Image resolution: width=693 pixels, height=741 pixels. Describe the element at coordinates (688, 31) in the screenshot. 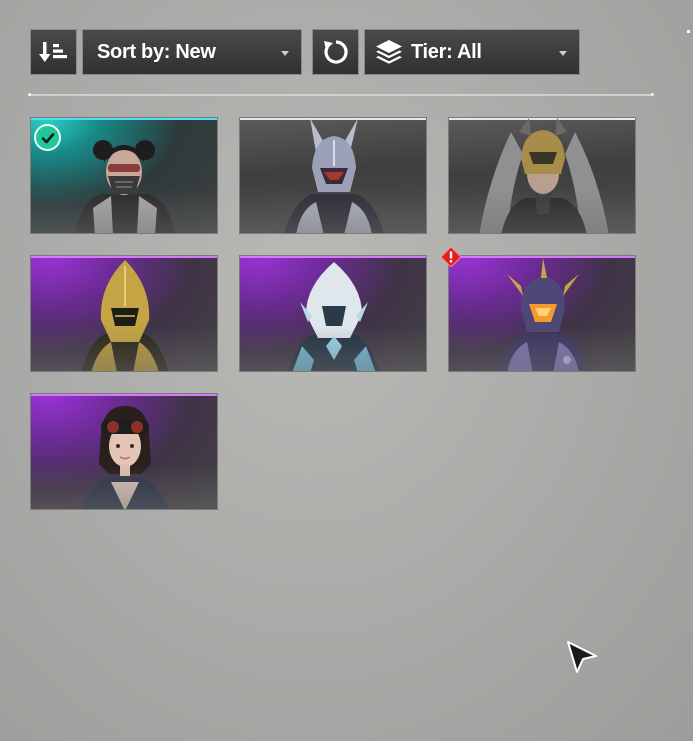

I see `edge-marker` at that location.